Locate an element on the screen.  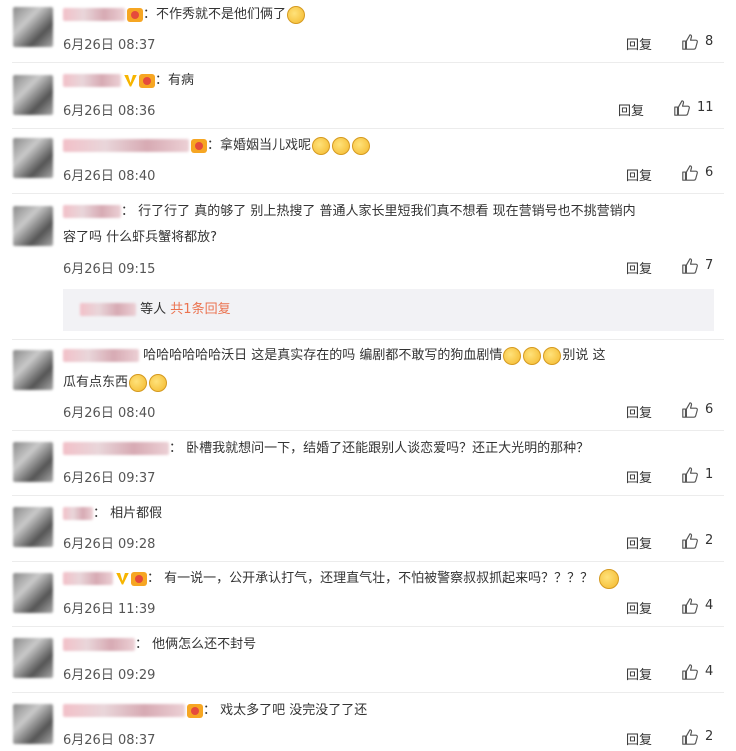
comment-text: ：不作秀就不是他们俩了 is located at coordinates (215, 14).